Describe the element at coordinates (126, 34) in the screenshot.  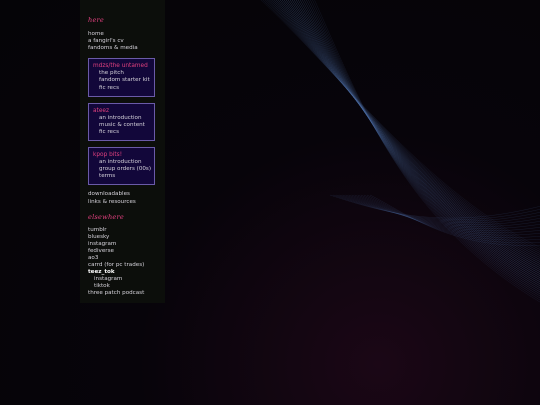
I see `nav-link-home: home` at that location.